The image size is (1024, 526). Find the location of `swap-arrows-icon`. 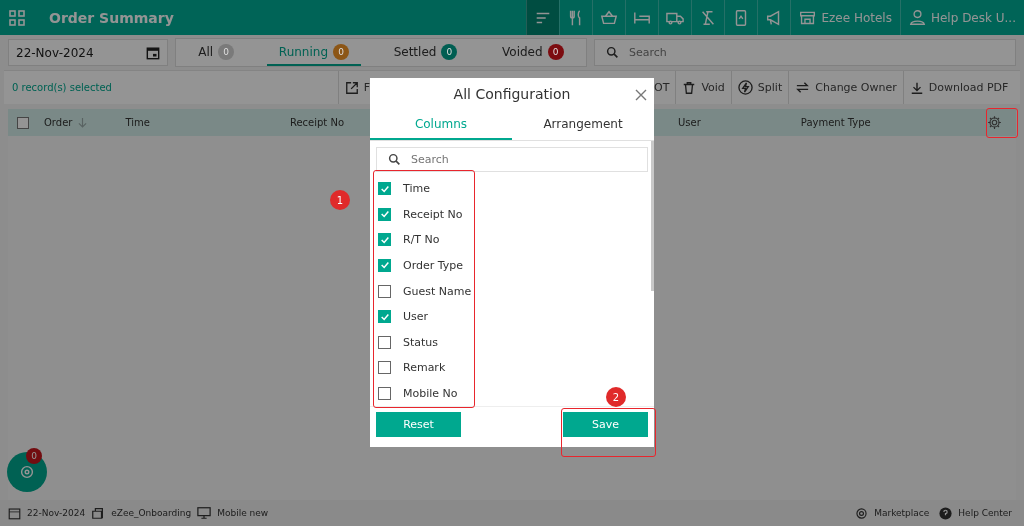

swap-arrows-icon is located at coordinates (803, 87).